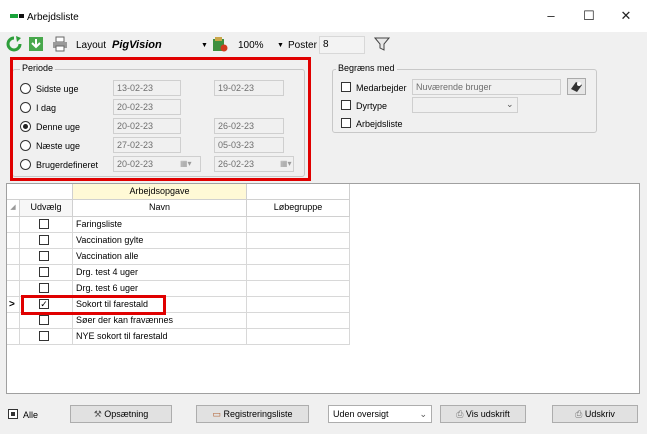  What do you see at coordinates (302, 45) in the screenshot?
I see `poster-label: Poster` at bounding box center [302, 45].